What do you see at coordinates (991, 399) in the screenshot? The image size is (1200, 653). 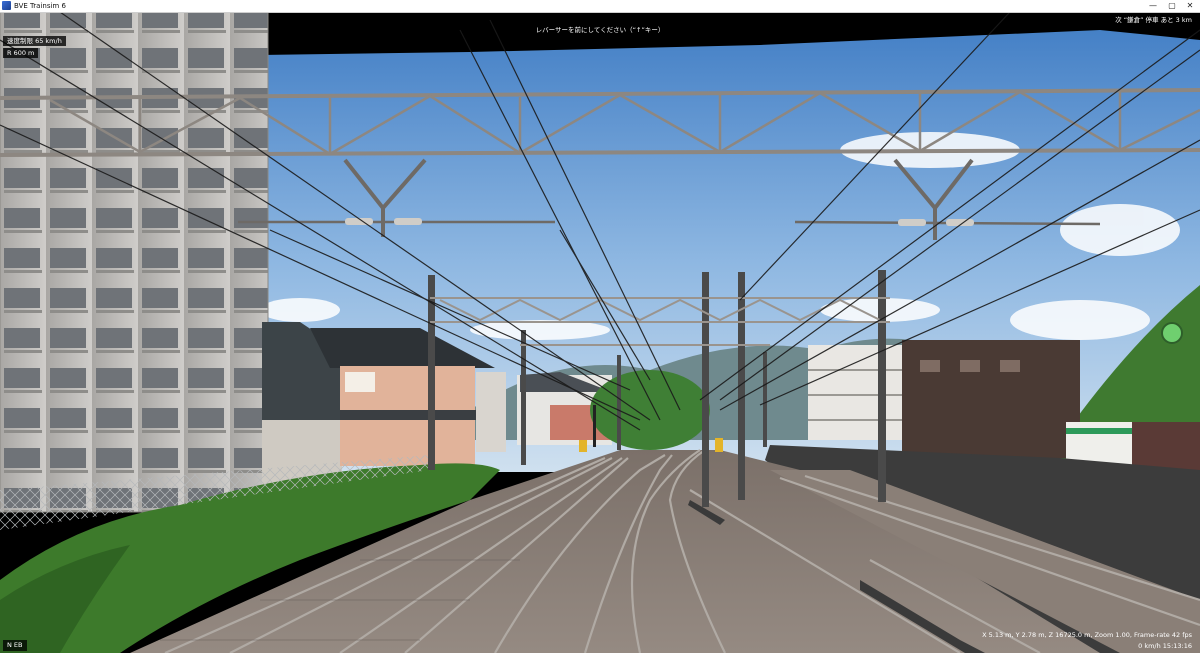 I see `brown-building` at bounding box center [991, 399].